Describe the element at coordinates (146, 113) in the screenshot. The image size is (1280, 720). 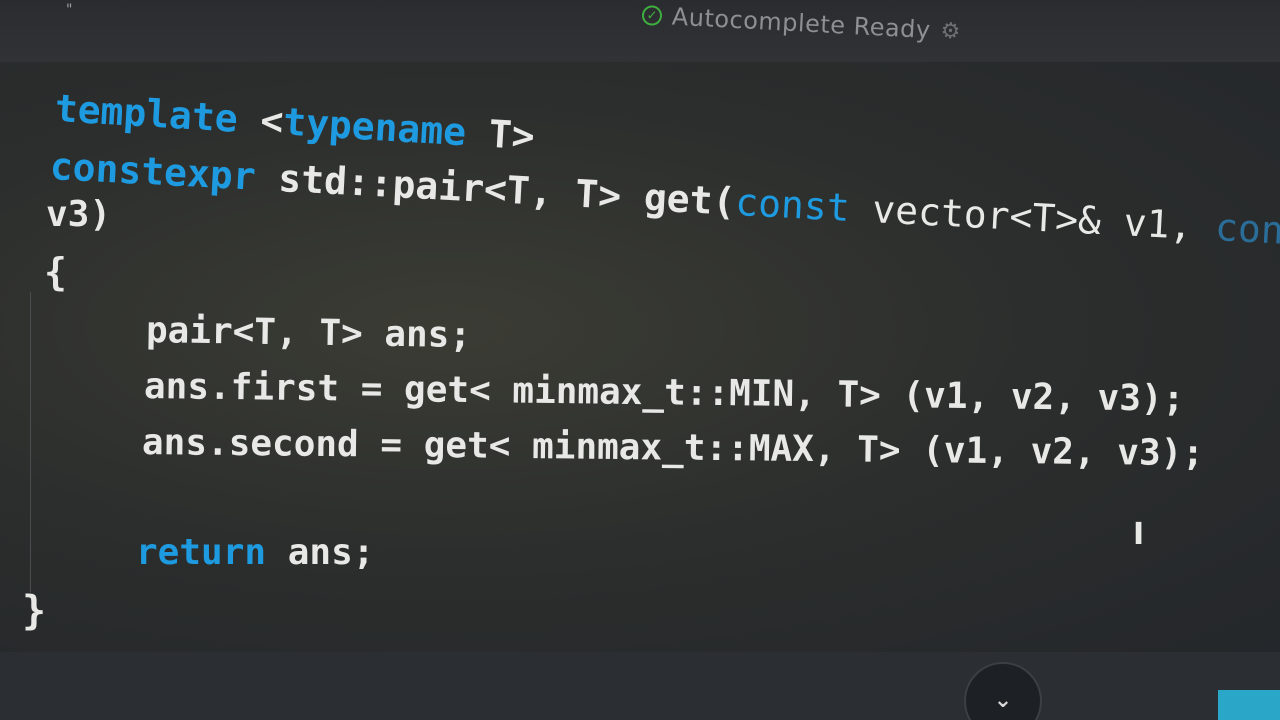
I see `keyword-template: template` at that location.